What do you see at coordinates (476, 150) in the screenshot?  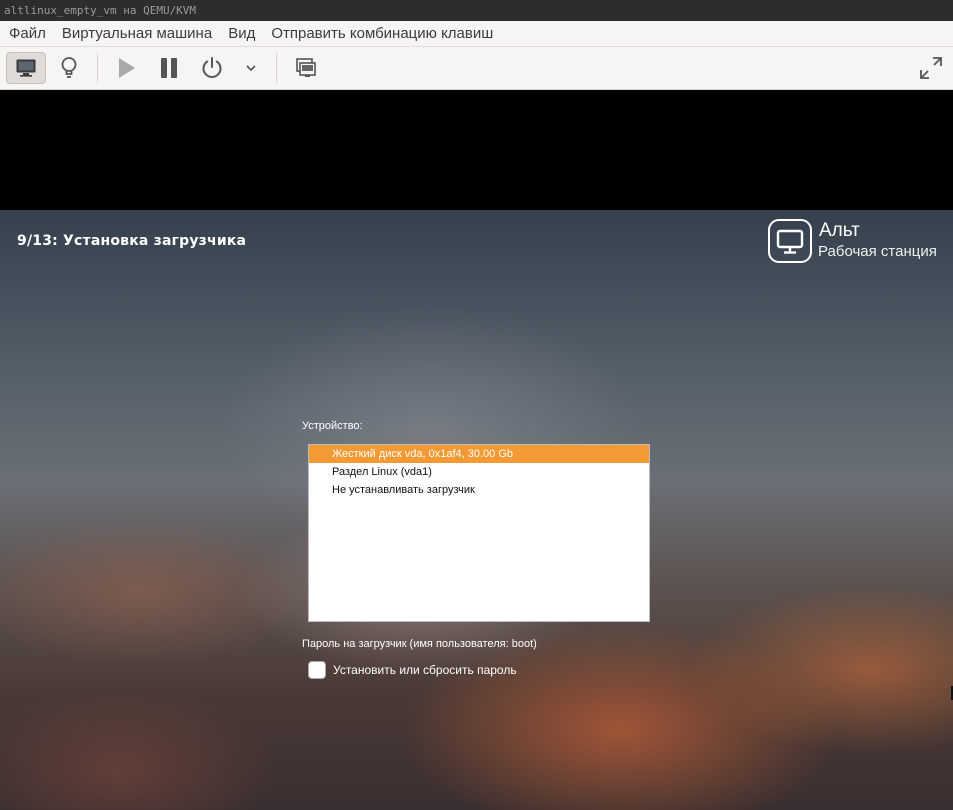 I see `vm-display-letterbox` at bounding box center [476, 150].